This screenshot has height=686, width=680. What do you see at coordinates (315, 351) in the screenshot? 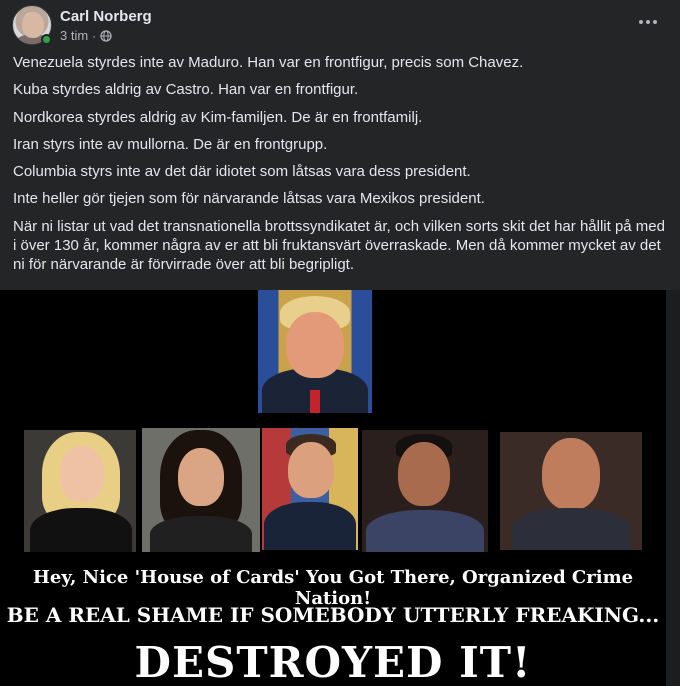
I see `portrait-top` at bounding box center [315, 351].